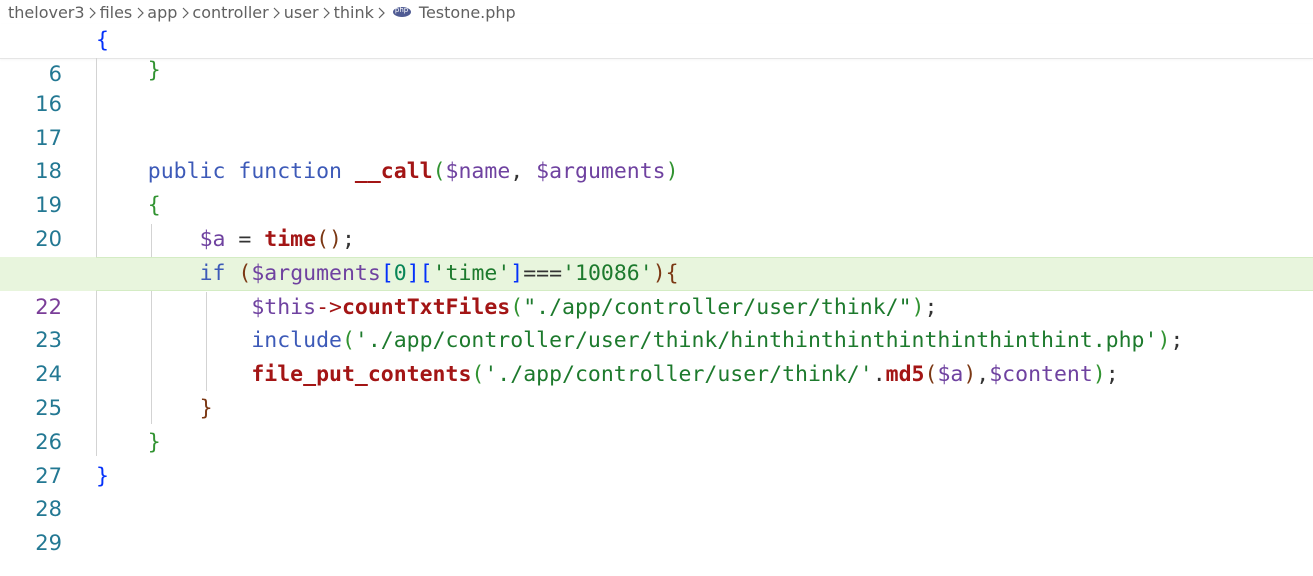 This screenshot has height=576, width=1313. Describe the element at coordinates (543, 273) in the screenshot. I see `operator: ===` at that location.